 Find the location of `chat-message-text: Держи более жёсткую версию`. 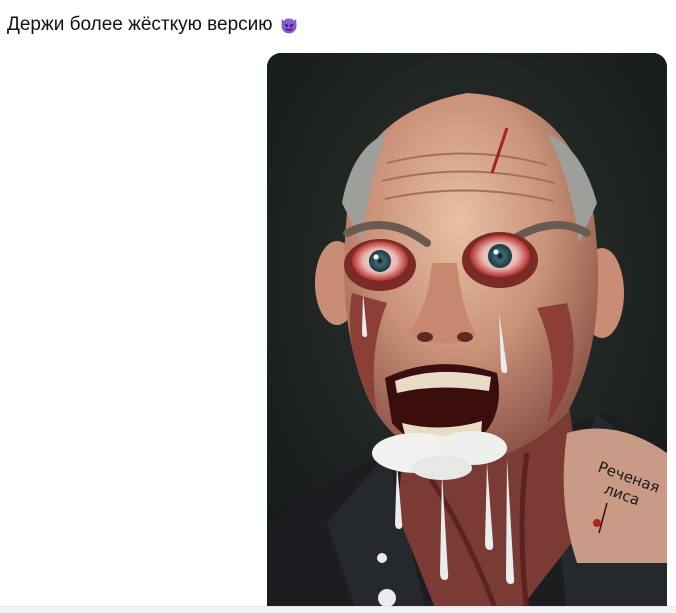

chat-message-text: Держи более жёсткую версию is located at coordinates (153, 25).